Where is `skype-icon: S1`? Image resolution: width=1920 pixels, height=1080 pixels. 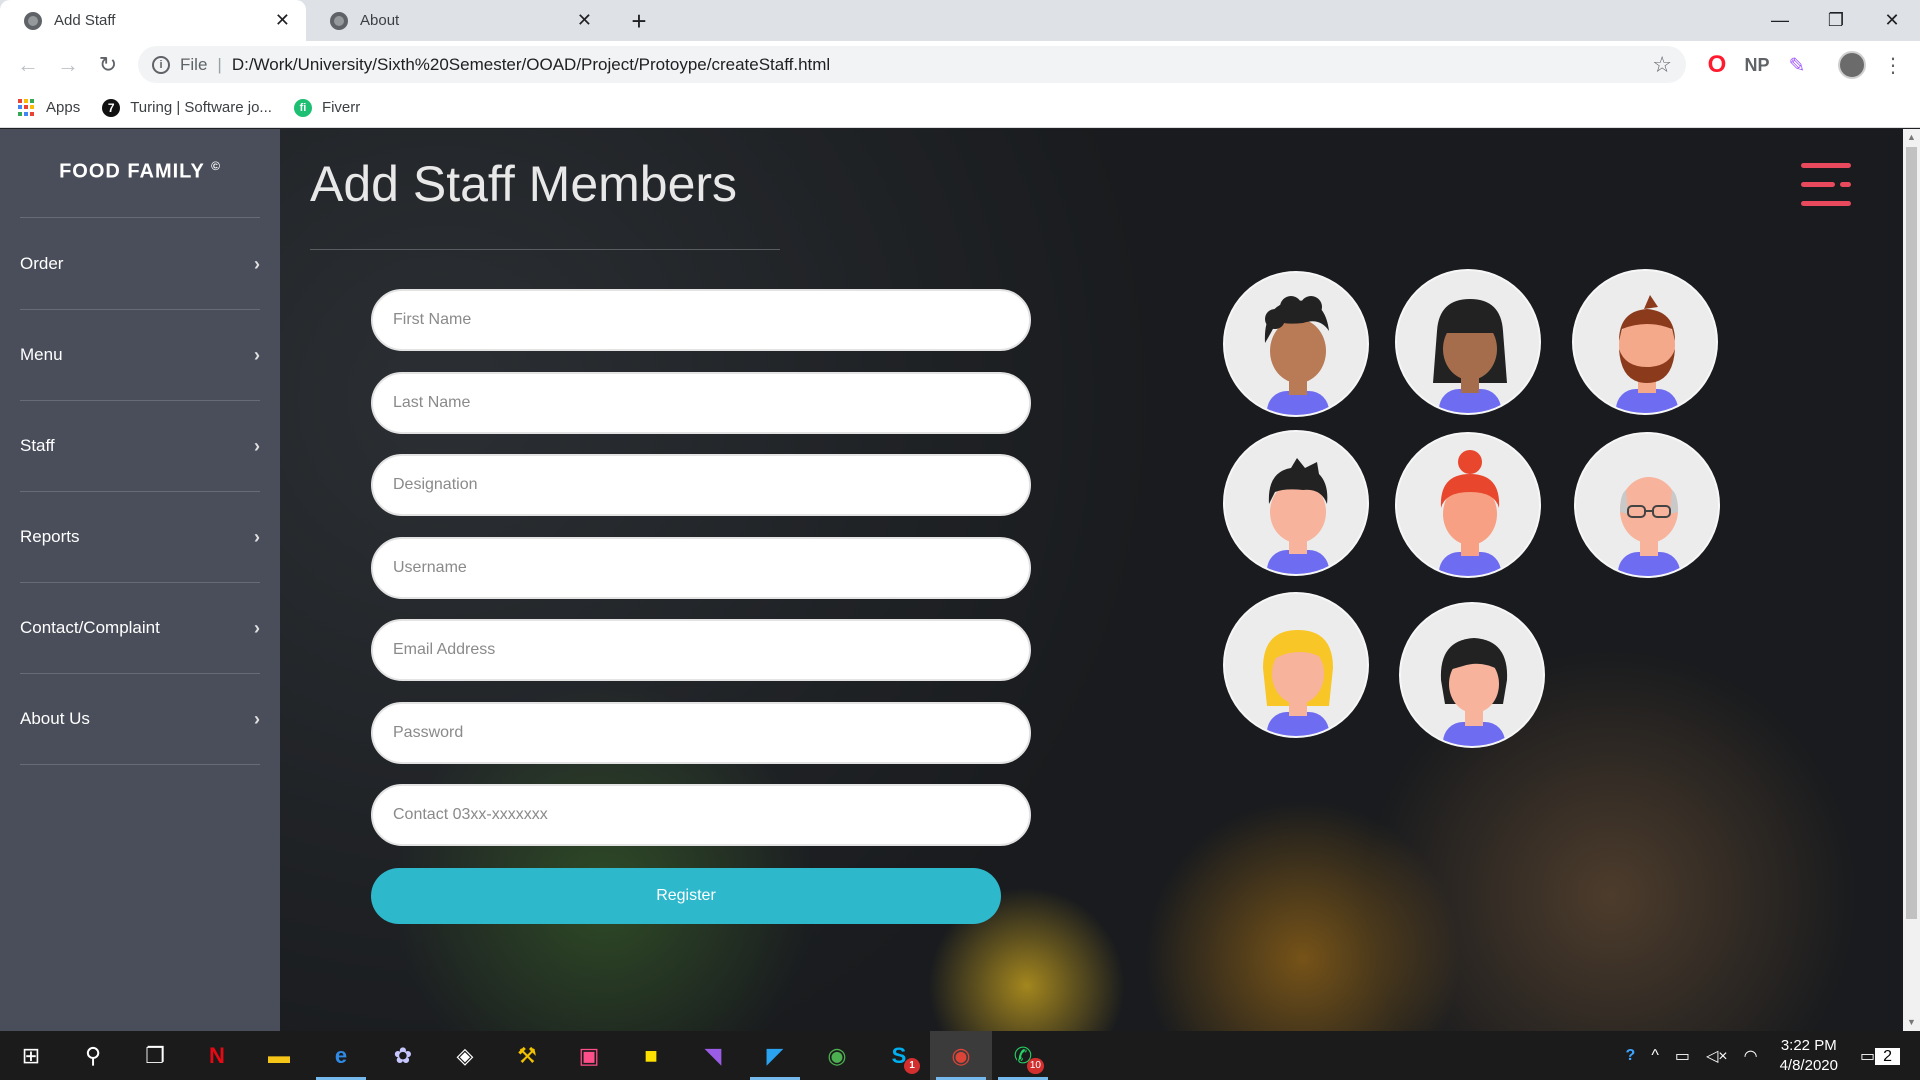 skype-icon: S1 is located at coordinates (899, 1055).